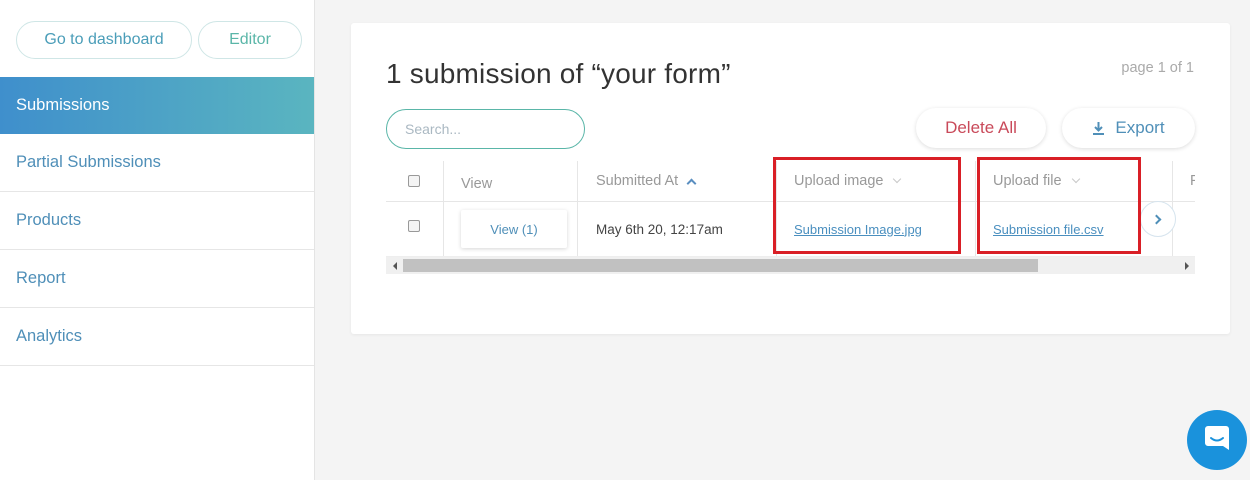 Image resolution: width=1250 pixels, height=480 pixels. Describe the element at coordinates (1098, 128) in the screenshot. I see `download-icon` at that location.